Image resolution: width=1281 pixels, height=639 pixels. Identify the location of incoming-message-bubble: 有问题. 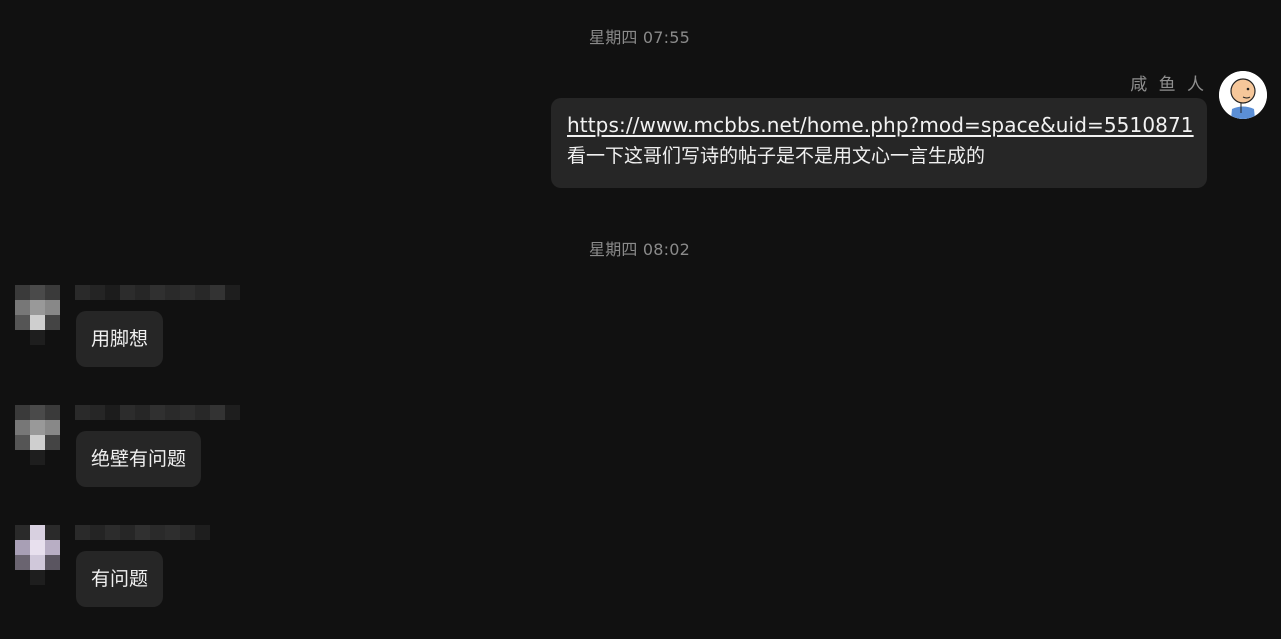
(120, 579).